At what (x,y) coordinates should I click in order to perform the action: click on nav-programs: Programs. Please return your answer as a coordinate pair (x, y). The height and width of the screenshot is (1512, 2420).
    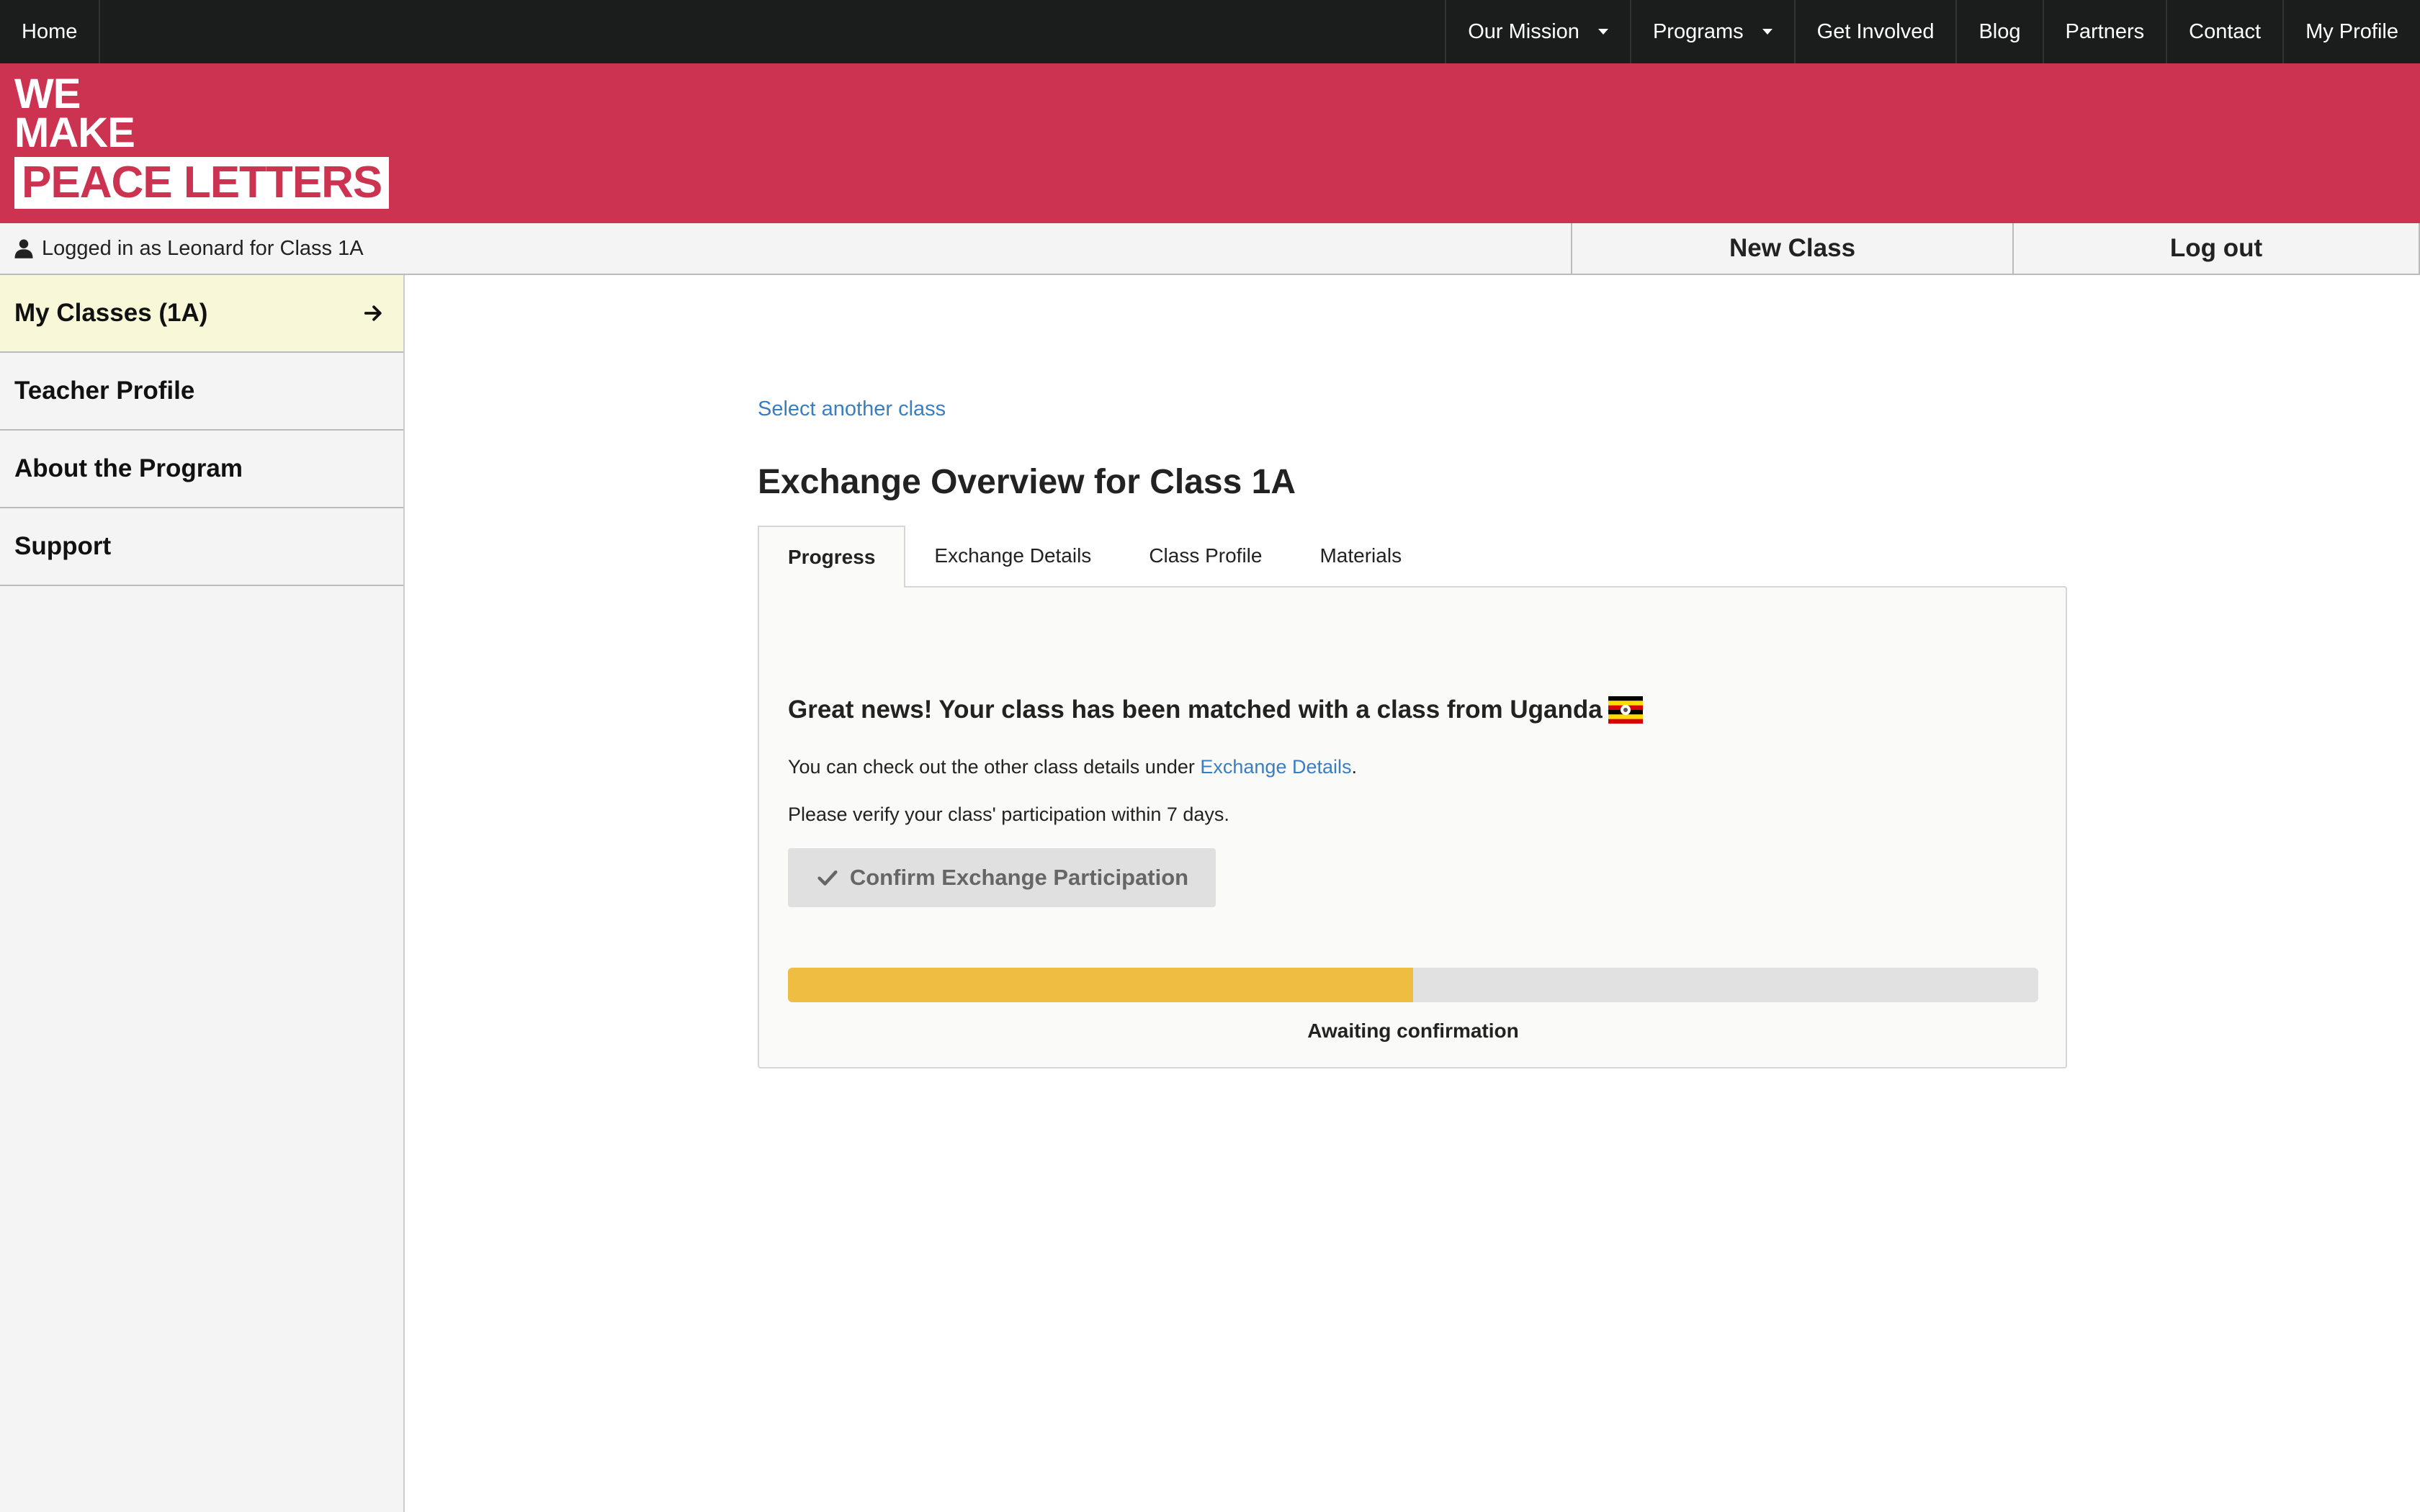
    Looking at the image, I should click on (1712, 31).